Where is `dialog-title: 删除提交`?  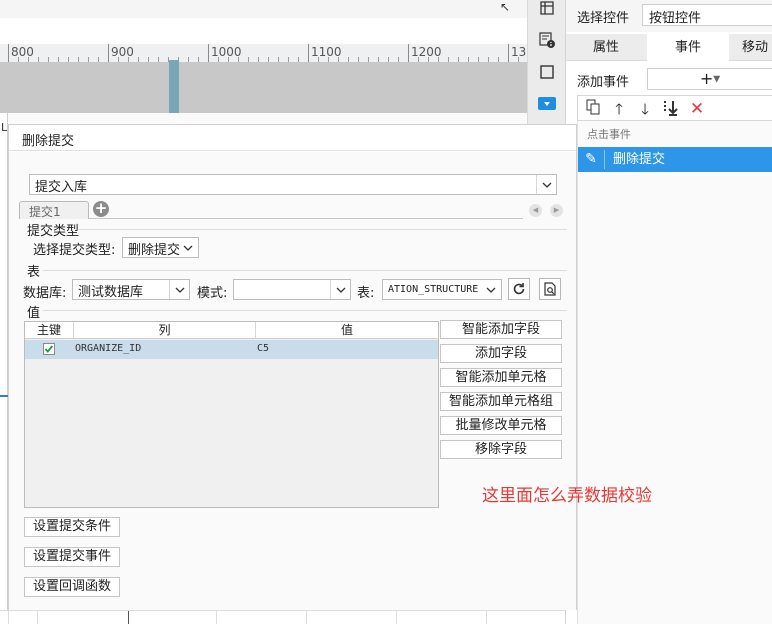 dialog-title: 删除提交 is located at coordinates (292, 138).